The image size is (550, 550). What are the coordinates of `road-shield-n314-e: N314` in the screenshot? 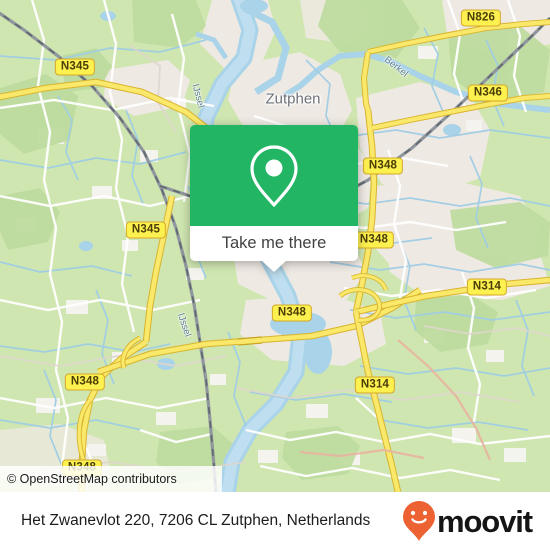 It's located at (487, 287).